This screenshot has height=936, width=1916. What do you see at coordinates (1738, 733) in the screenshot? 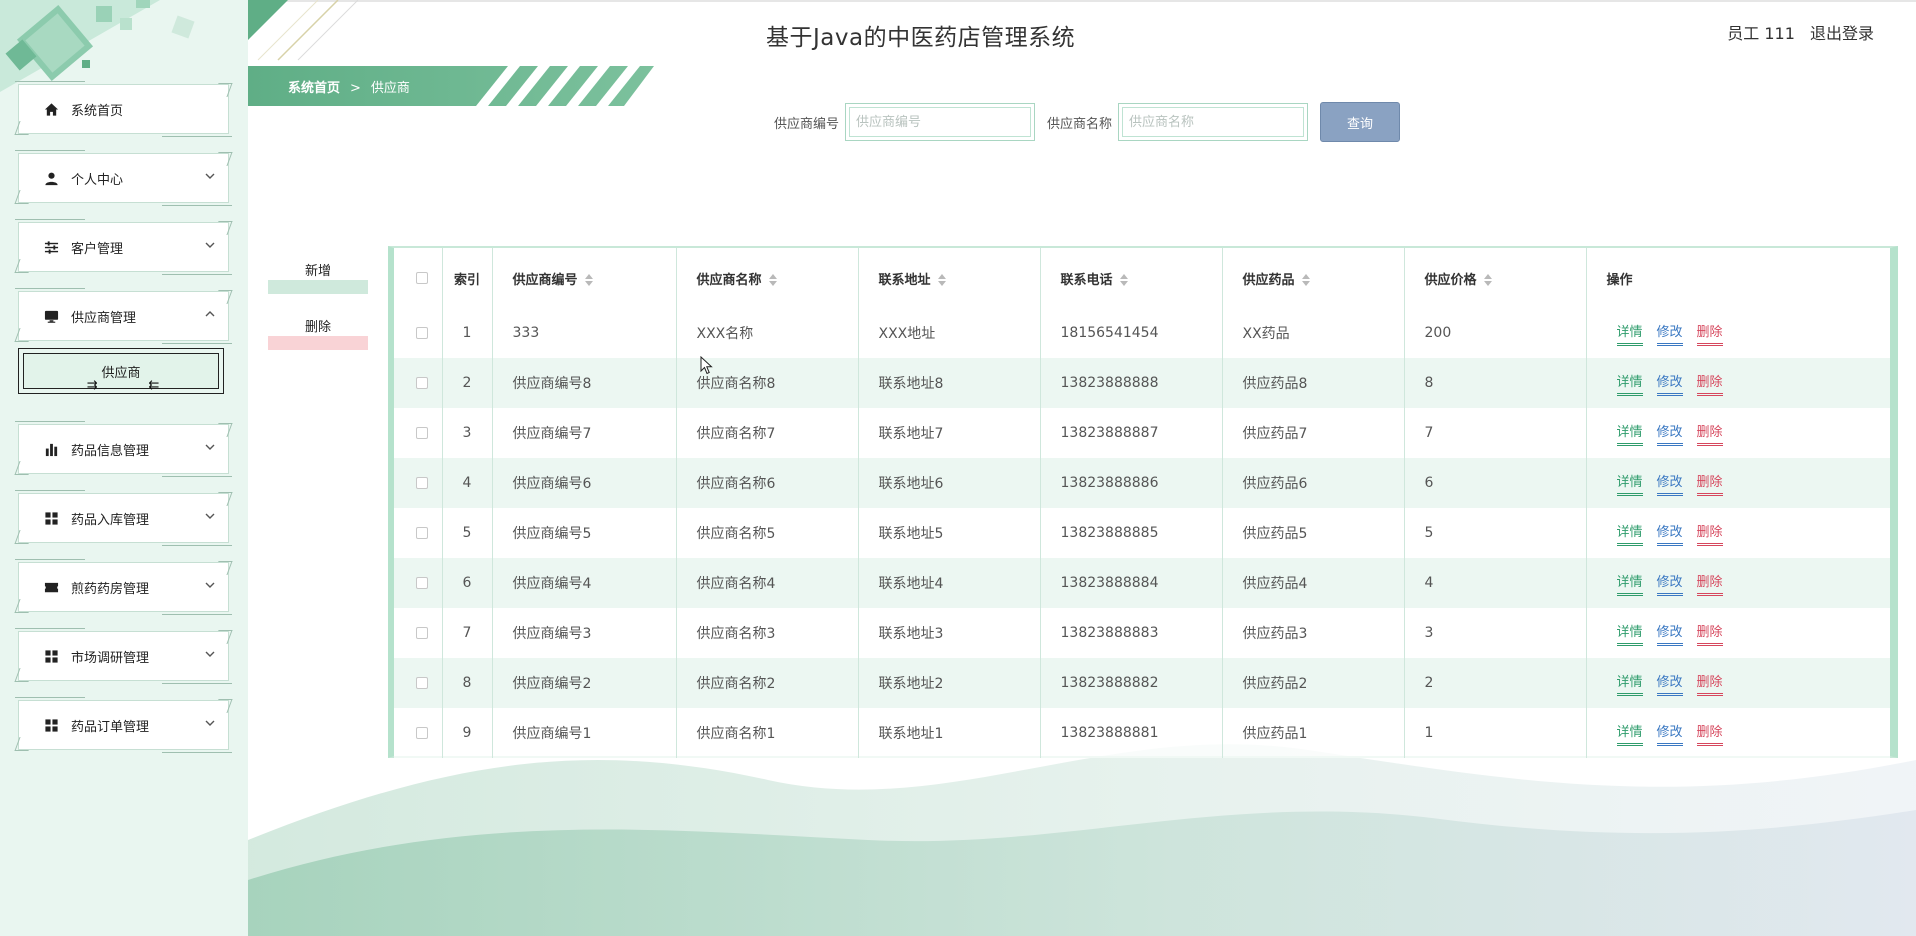
I see `cell-operations: 详情 修改 删除` at bounding box center [1738, 733].